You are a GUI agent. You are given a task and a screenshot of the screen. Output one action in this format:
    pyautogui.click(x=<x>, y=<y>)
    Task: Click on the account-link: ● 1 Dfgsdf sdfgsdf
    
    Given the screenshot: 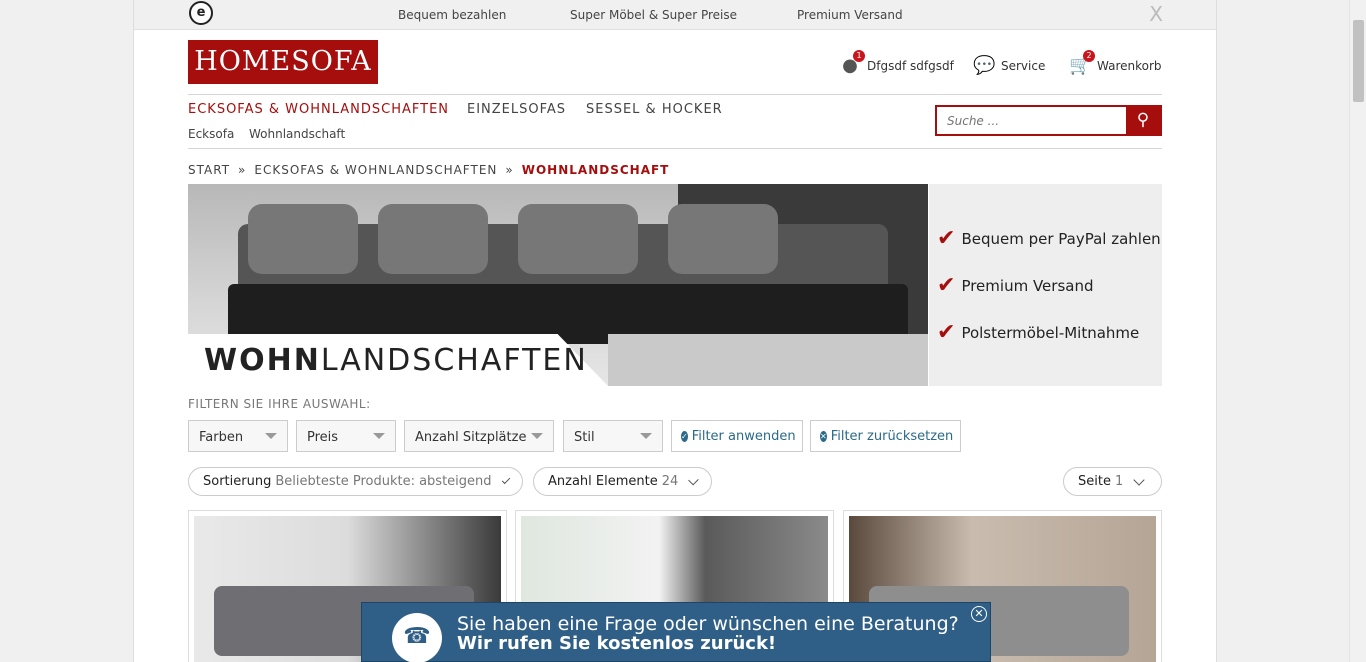 What is the action you would take?
    pyautogui.click(x=896, y=63)
    